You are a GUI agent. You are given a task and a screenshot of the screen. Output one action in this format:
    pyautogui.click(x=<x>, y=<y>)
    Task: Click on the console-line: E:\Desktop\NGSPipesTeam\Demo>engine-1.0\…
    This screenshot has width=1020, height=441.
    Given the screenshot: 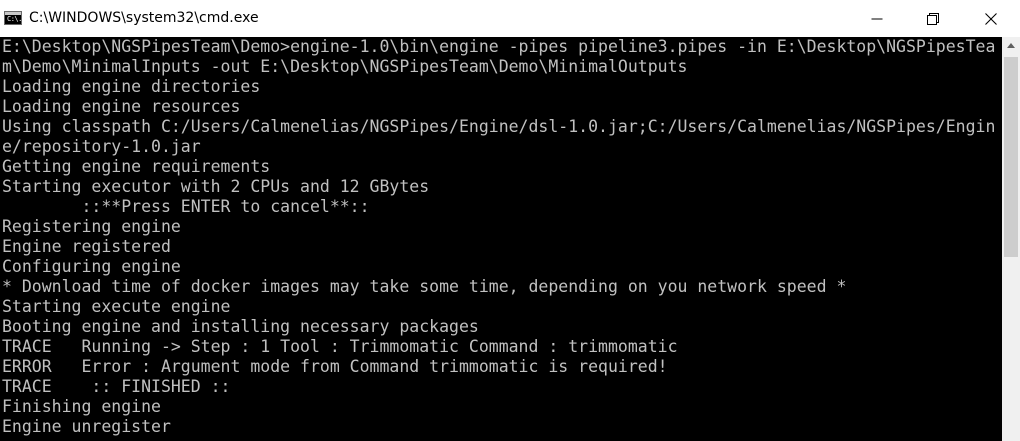 What is the action you would take?
    pyautogui.click(x=499, y=46)
    